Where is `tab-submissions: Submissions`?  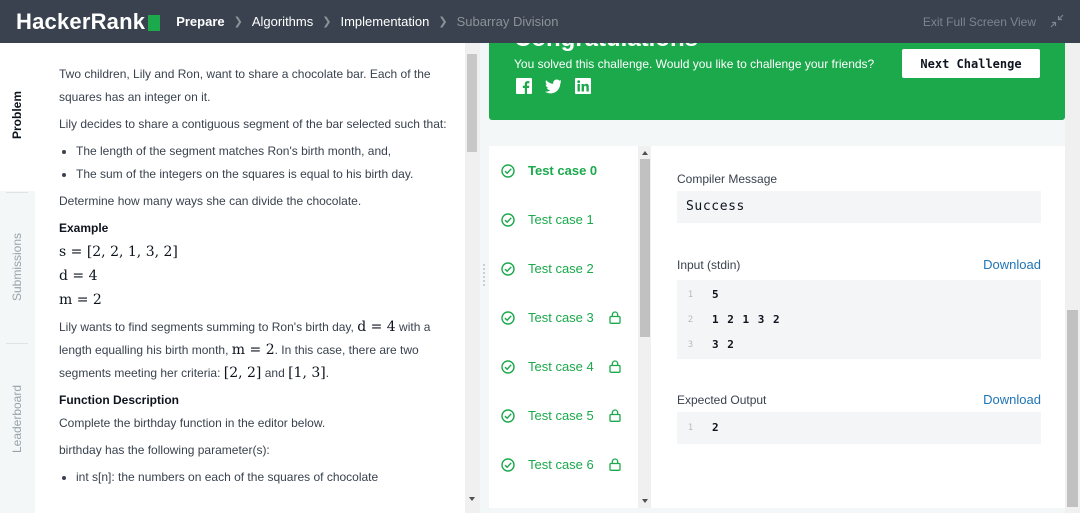
tab-submissions: Submissions is located at coordinates (17, 267).